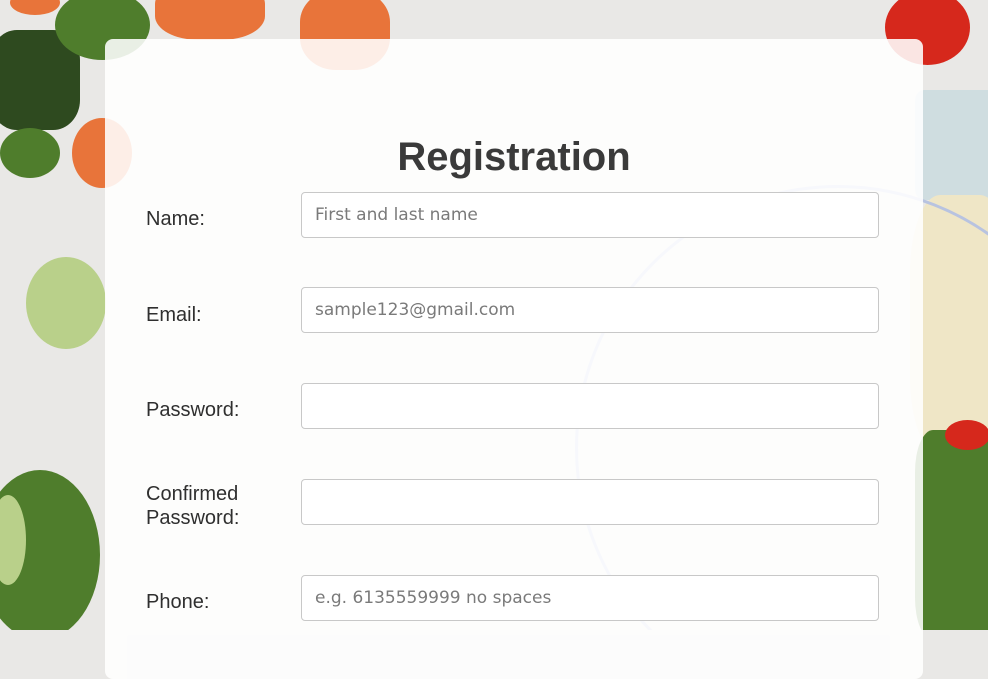 The image size is (988, 679). I want to click on confirmed-password-label: Confirmed Password:, so click(193, 506).